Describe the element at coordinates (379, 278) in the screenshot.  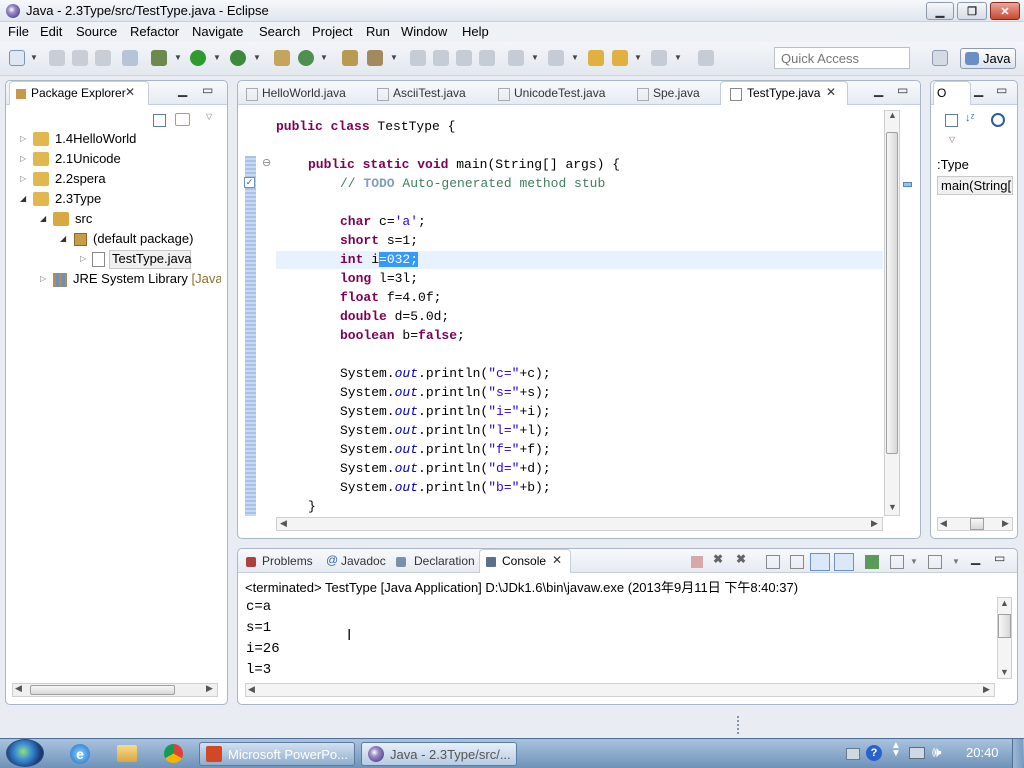
I see `code-line-long: long l=3l;` at that location.